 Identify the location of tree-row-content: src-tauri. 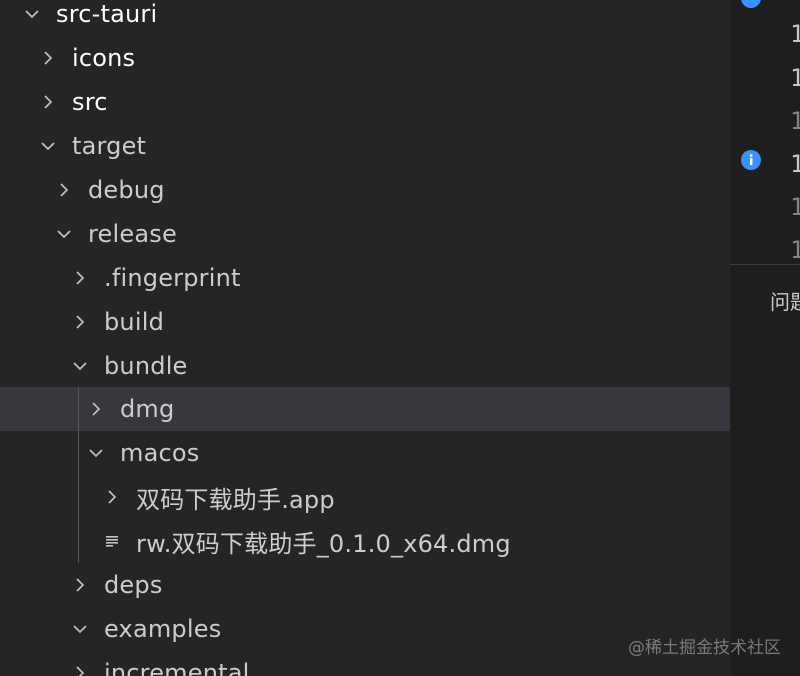
(90, 18).